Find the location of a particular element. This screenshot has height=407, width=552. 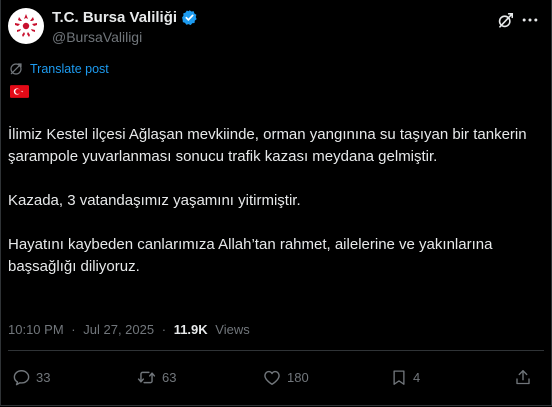

avatar is located at coordinates (26, 26).